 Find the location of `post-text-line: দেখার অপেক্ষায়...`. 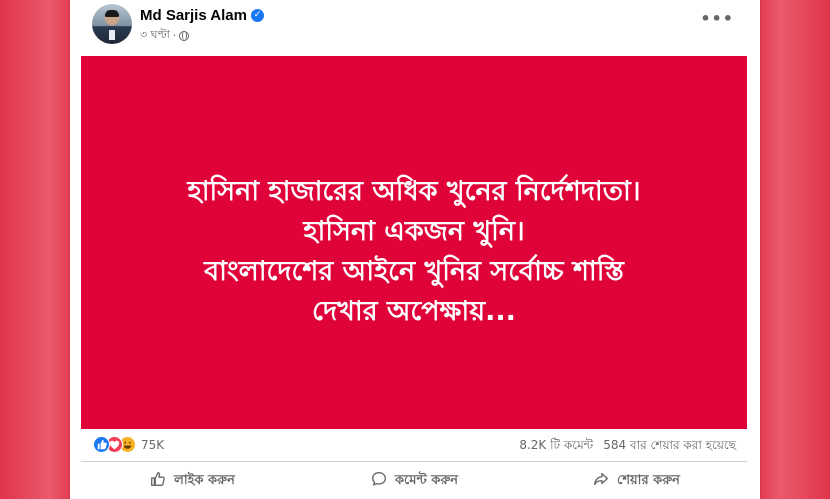

post-text-line: দেখার অপেক্ষায়... is located at coordinates (414, 311).